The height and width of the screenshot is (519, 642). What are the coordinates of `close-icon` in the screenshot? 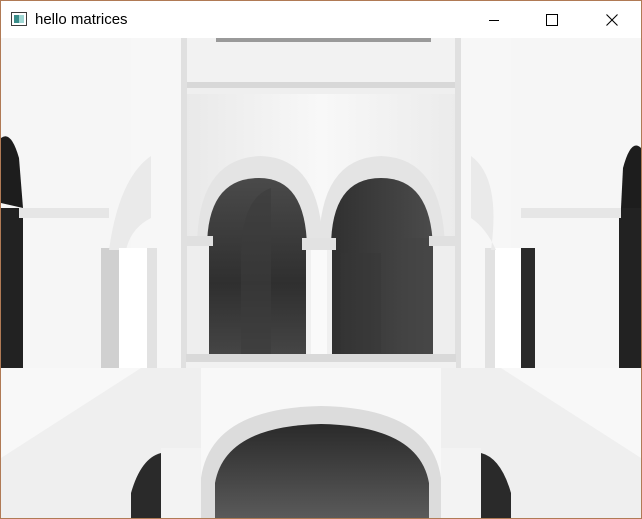 It's located at (612, 19).